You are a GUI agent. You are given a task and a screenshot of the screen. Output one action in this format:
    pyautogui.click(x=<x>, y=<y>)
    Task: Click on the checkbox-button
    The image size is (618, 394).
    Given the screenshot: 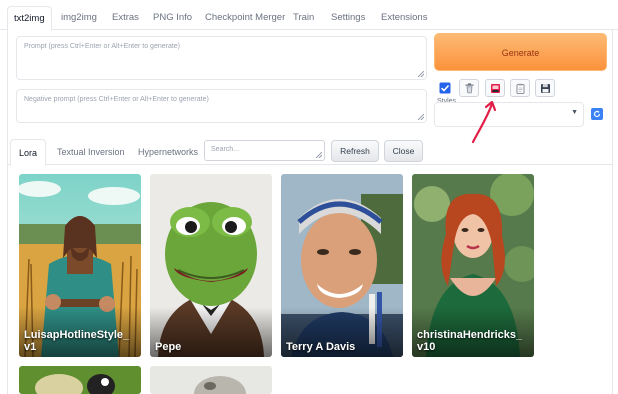 What is the action you would take?
    pyautogui.click(x=445, y=88)
    